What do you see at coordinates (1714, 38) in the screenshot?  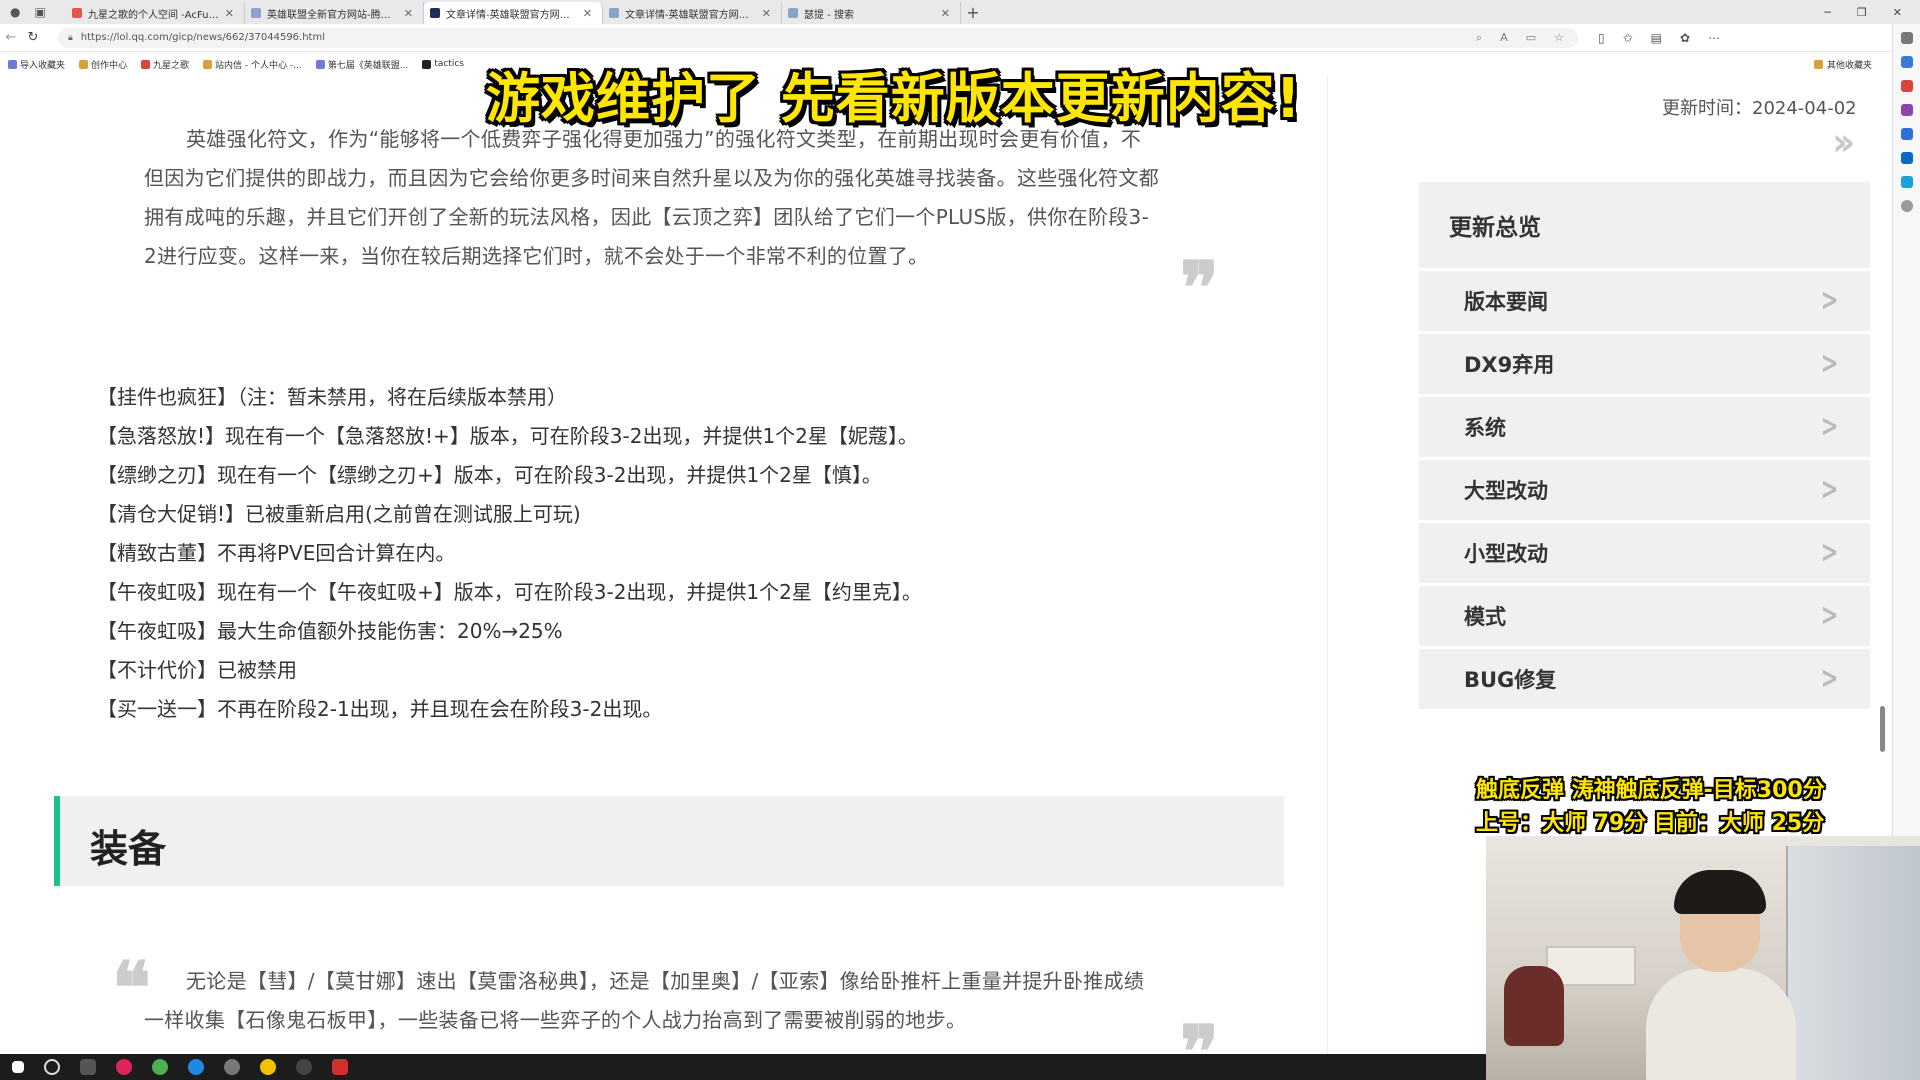 I see `more-menu-icon: ⋯` at bounding box center [1714, 38].